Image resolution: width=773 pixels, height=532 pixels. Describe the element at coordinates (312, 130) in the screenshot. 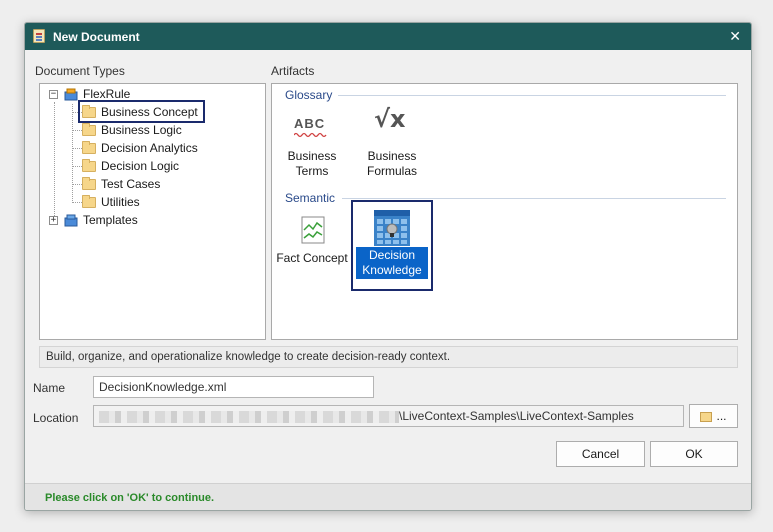

I see `abc-spell-icon: ABC` at that location.